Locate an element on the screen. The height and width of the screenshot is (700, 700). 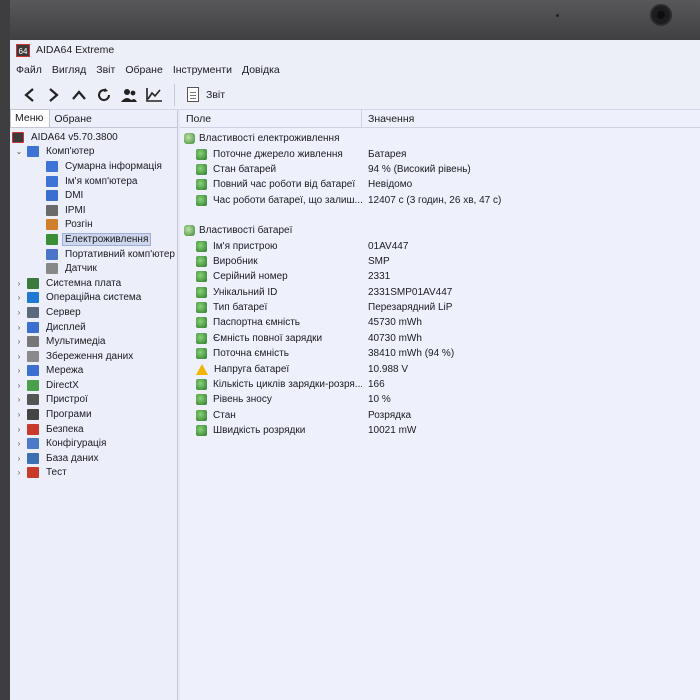
tree-section-label: Пристрої is located at coordinates (67, 400).